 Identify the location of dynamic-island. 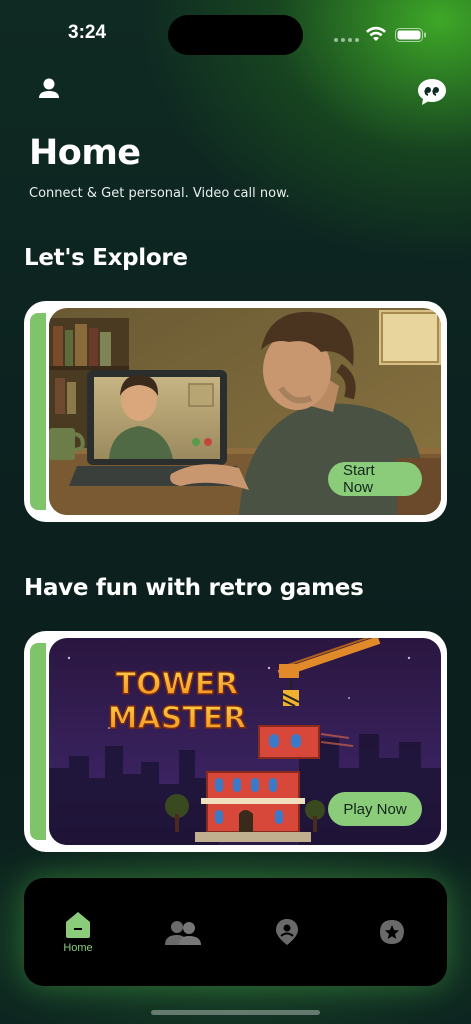
(235, 35).